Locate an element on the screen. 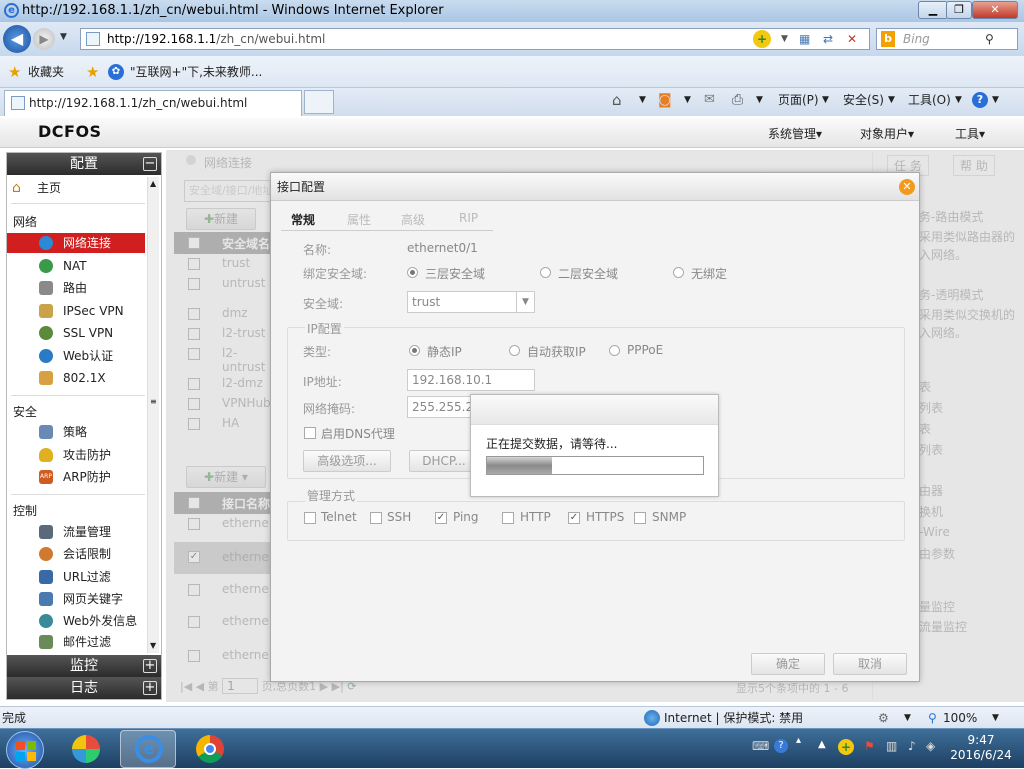 The height and width of the screenshot is (769, 1024). tray-misc-icon: ◈ is located at coordinates (930, 746).